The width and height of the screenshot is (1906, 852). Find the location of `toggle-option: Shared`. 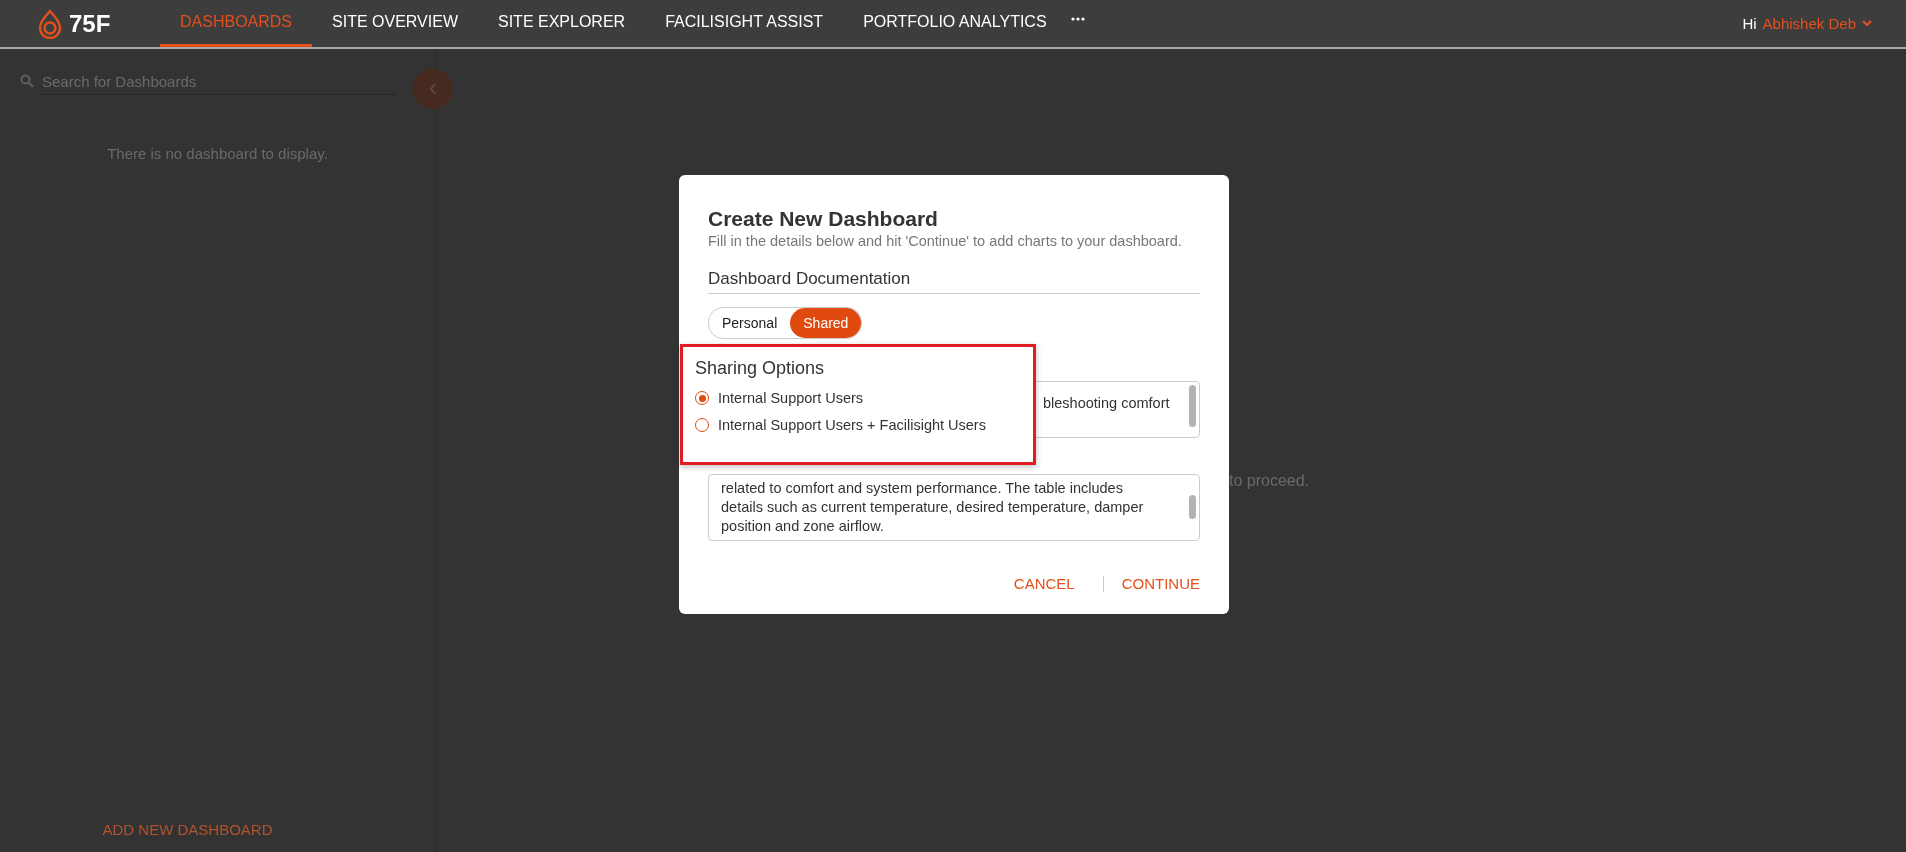

toggle-option: Shared is located at coordinates (826, 323).